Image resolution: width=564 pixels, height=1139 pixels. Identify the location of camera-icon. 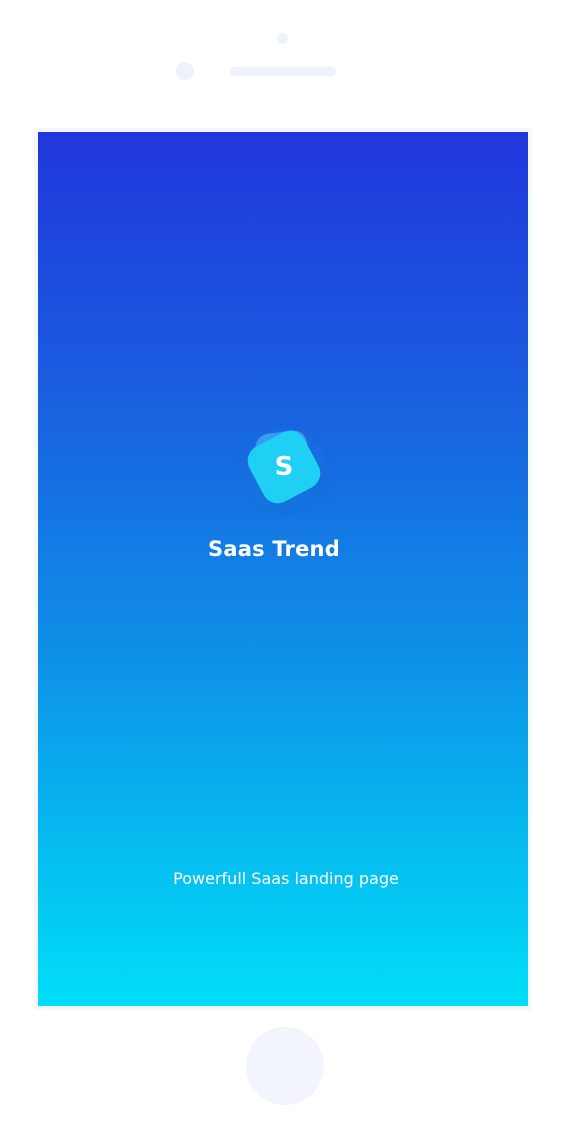
(282, 38).